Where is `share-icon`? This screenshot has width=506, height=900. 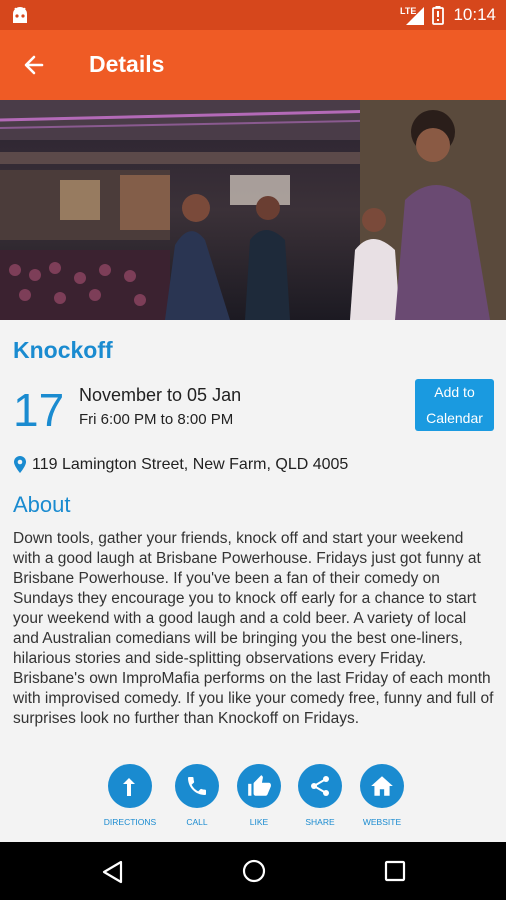
share-icon is located at coordinates (320, 786).